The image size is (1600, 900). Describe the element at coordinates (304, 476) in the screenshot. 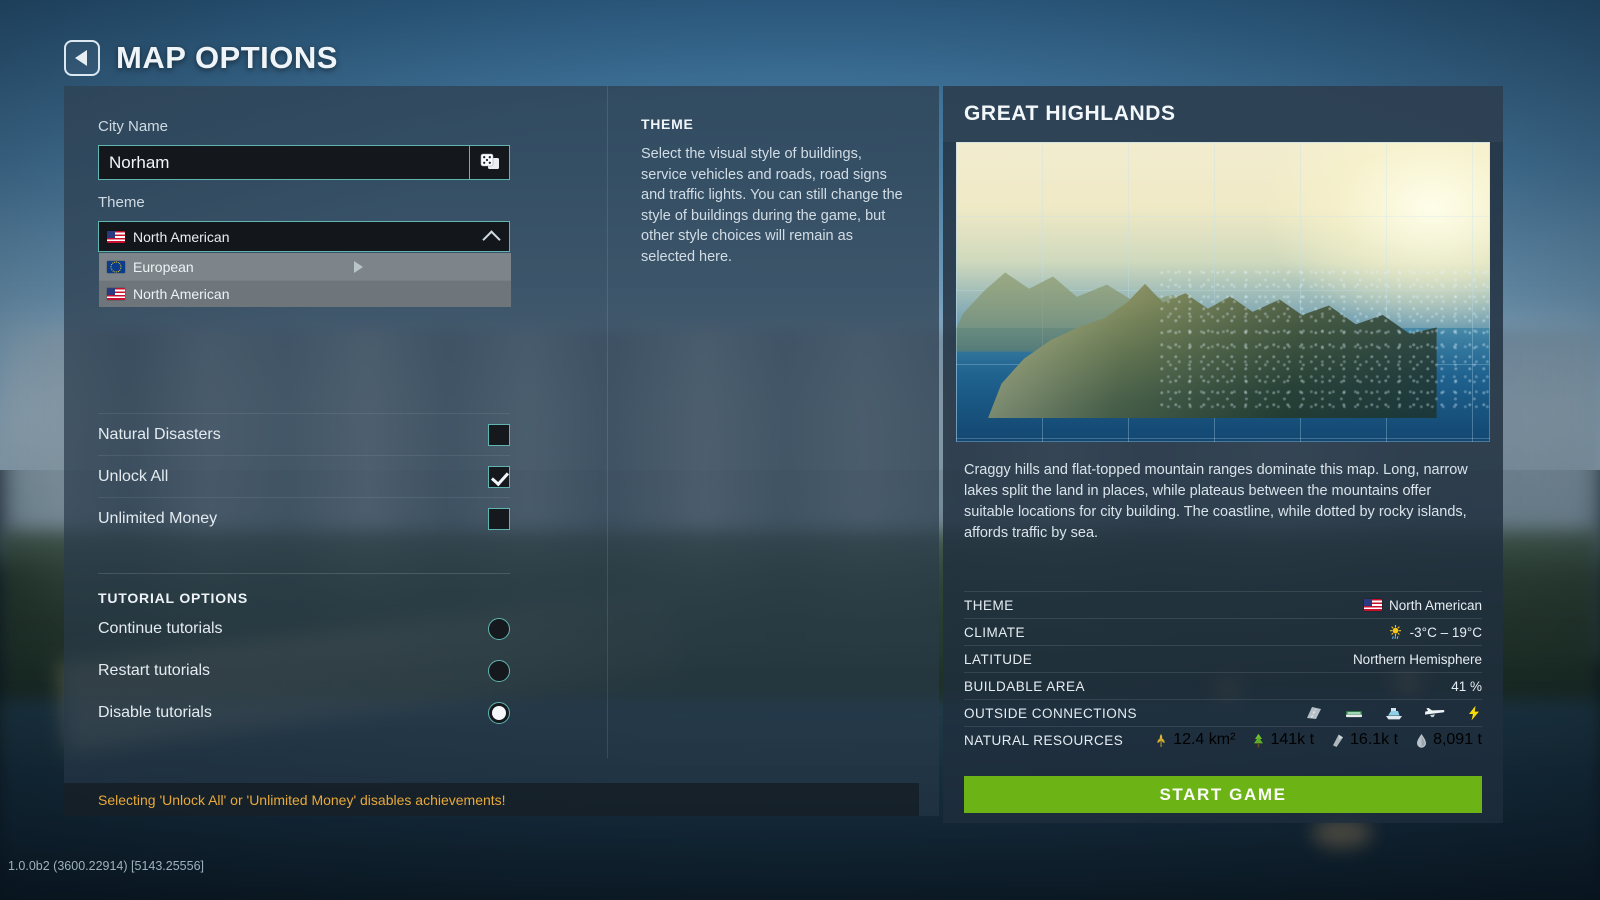

I see `option-row-unlock-all: Unlock All` at that location.